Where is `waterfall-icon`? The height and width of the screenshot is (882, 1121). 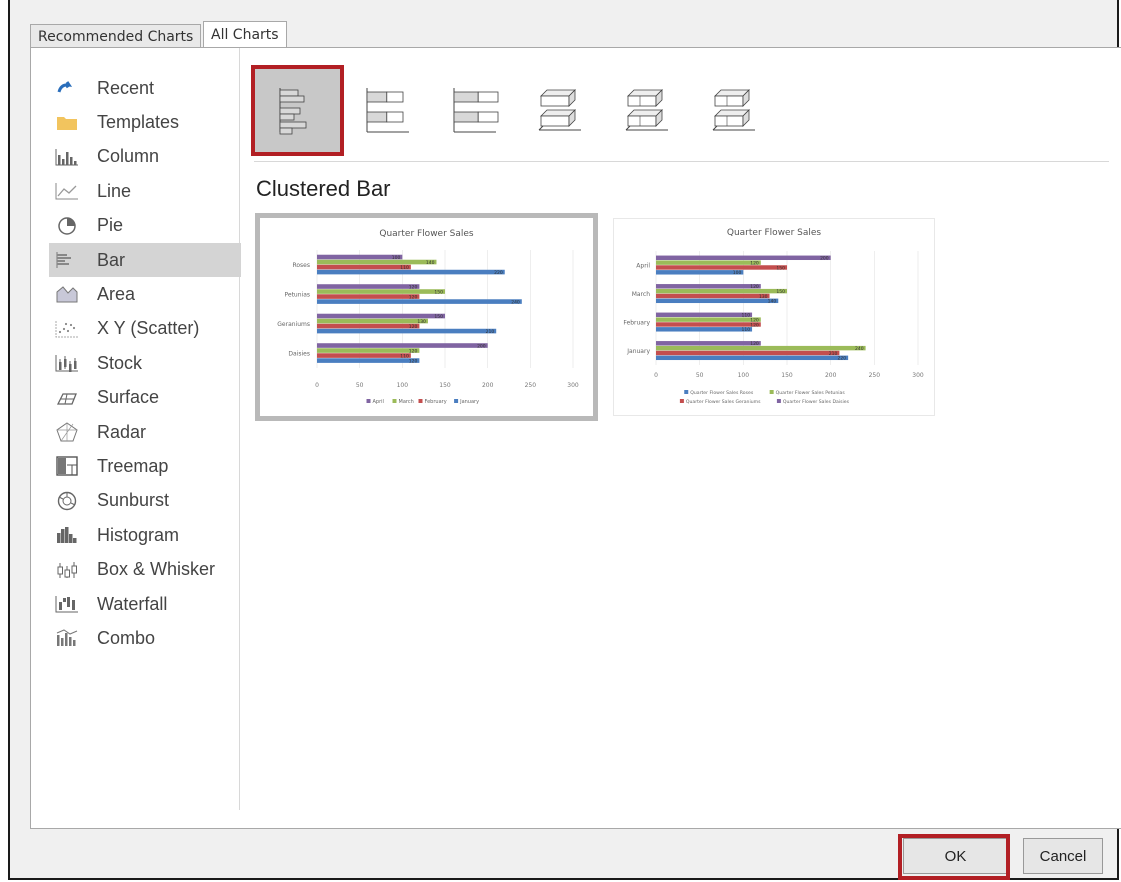
waterfall-icon is located at coordinates (67, 604).